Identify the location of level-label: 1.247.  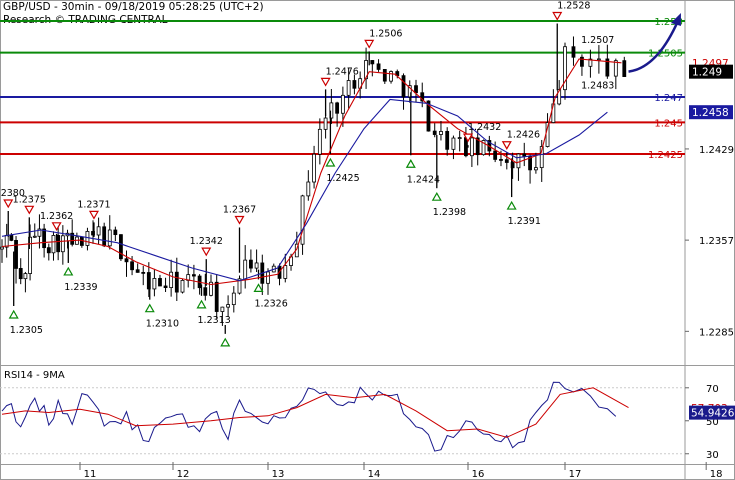
(668, 98).